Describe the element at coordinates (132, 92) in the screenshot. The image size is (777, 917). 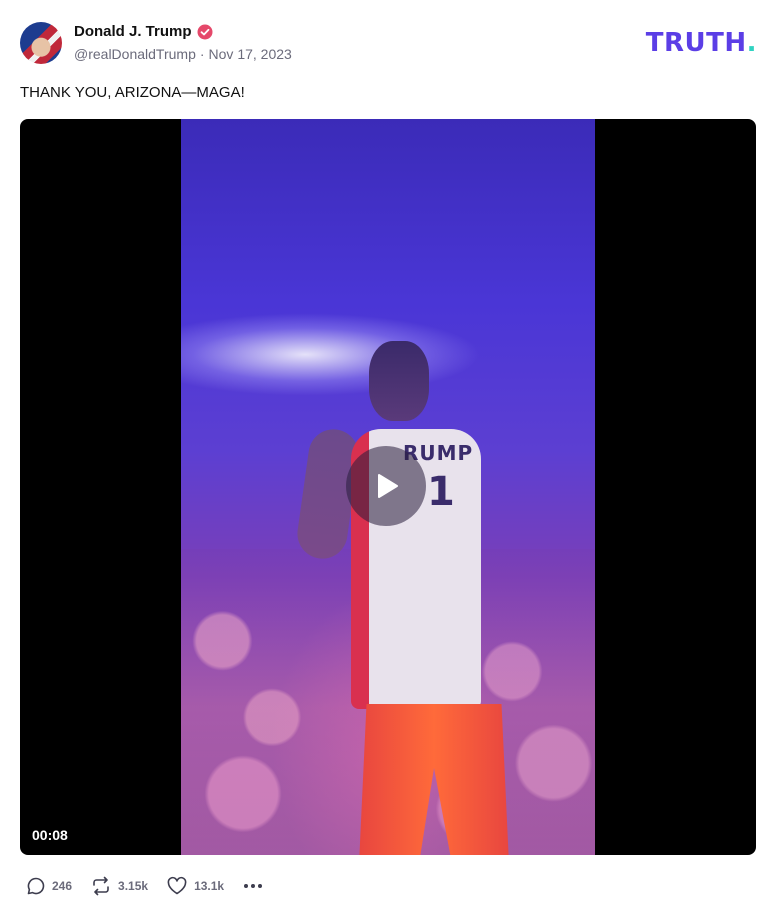
I see `post-text: THANK YOU, ARIZONA—MAGA!` at that location.